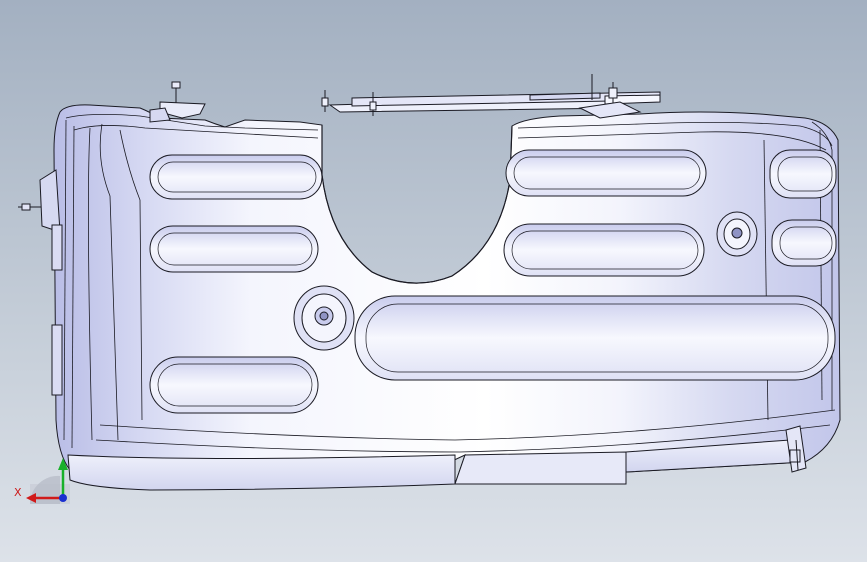  What do you see at coordinates (18, 492) in the screenshot?
I see `triad-x-label: X` at bounding box center [18, 492].